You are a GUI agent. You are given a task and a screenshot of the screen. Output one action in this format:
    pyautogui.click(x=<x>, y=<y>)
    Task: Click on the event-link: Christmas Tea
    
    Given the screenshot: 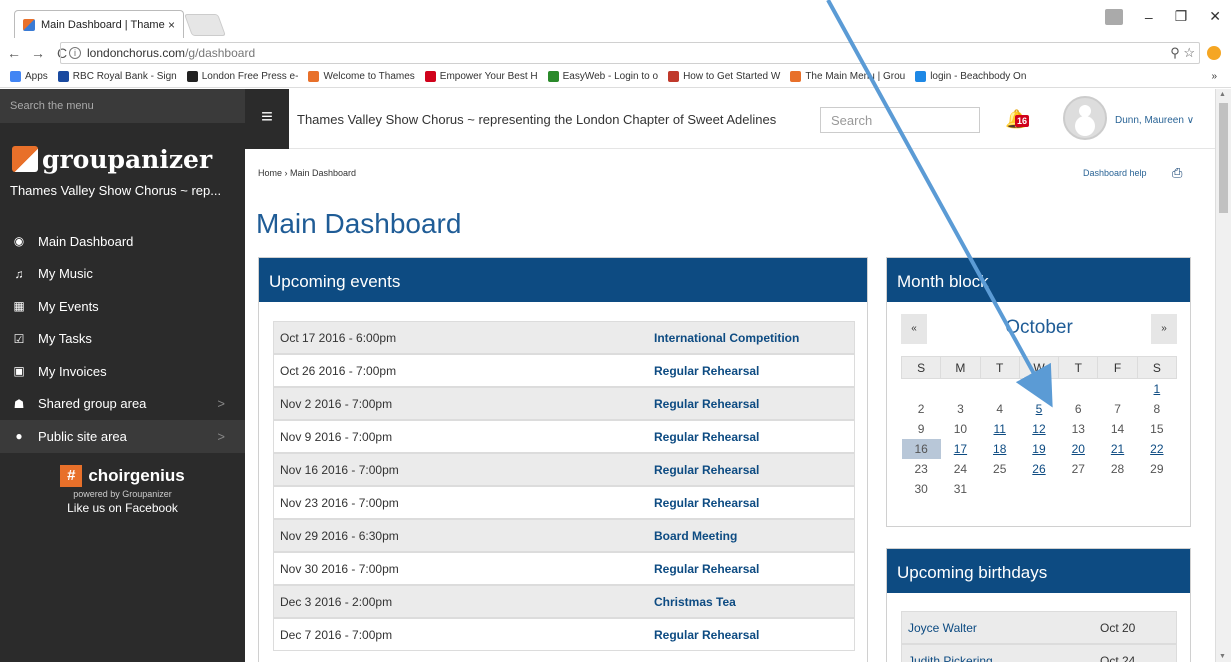 What is the action you would take?
    pyautogui.click(x=695, y=602)
    